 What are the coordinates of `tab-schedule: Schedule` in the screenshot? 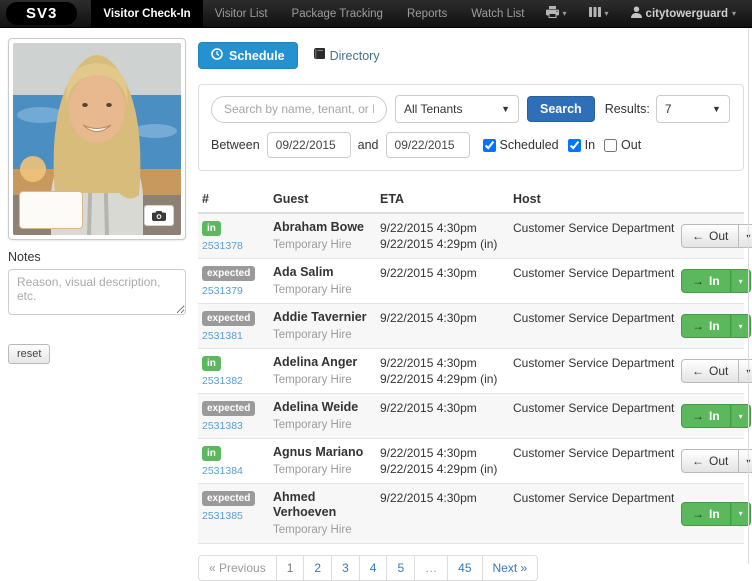 It's located at (248, 55).